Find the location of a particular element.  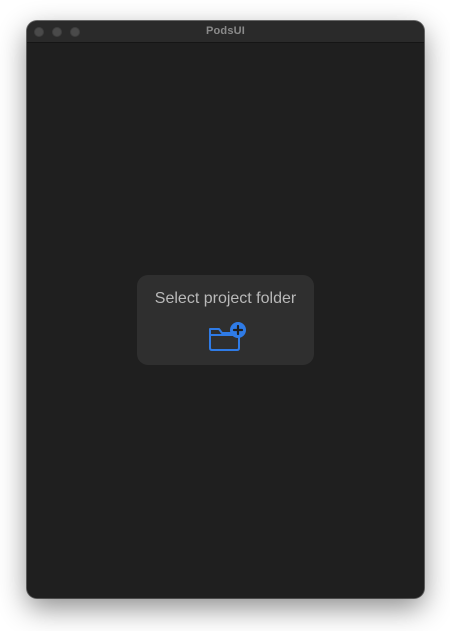

folder-plus-icon is located at coordinates (227, 336).